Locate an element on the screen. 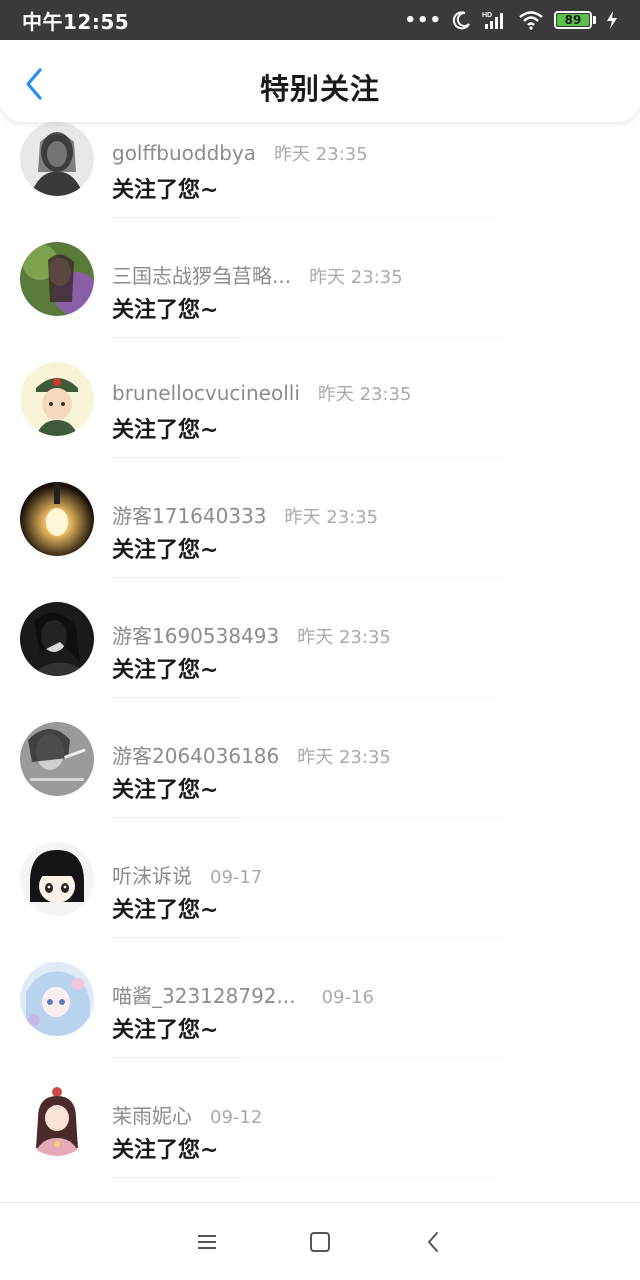 The image size is (640, 1280). name-line: golffbuoddbya 昨天 23:35 is located at coordinates (240, 153).